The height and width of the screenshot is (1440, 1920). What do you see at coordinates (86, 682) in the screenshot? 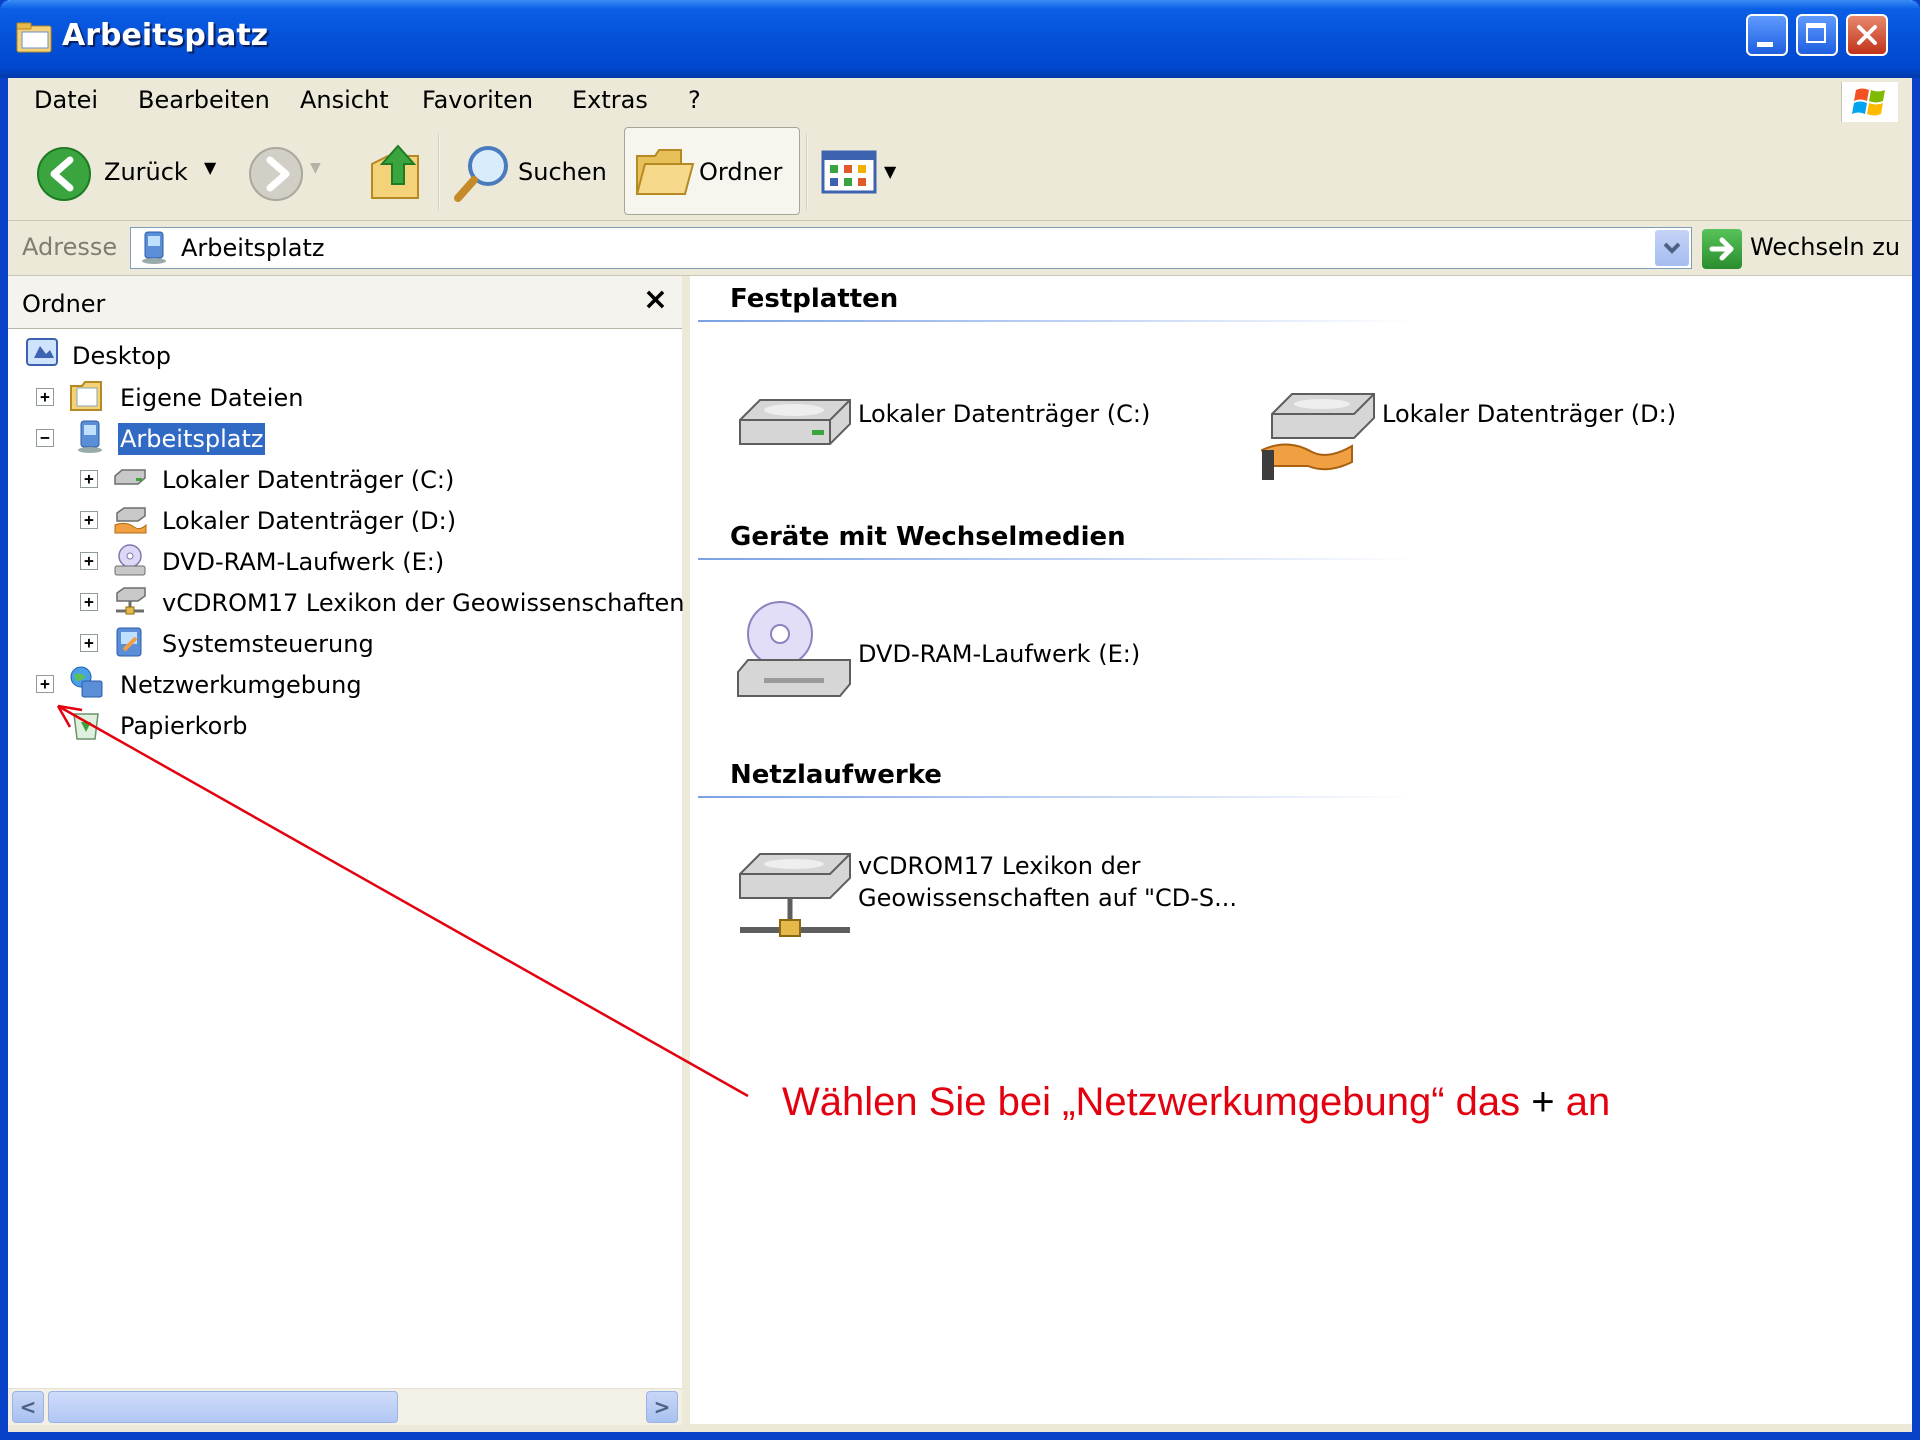
I see `network-places-icon` at bounding box center [86, 682].